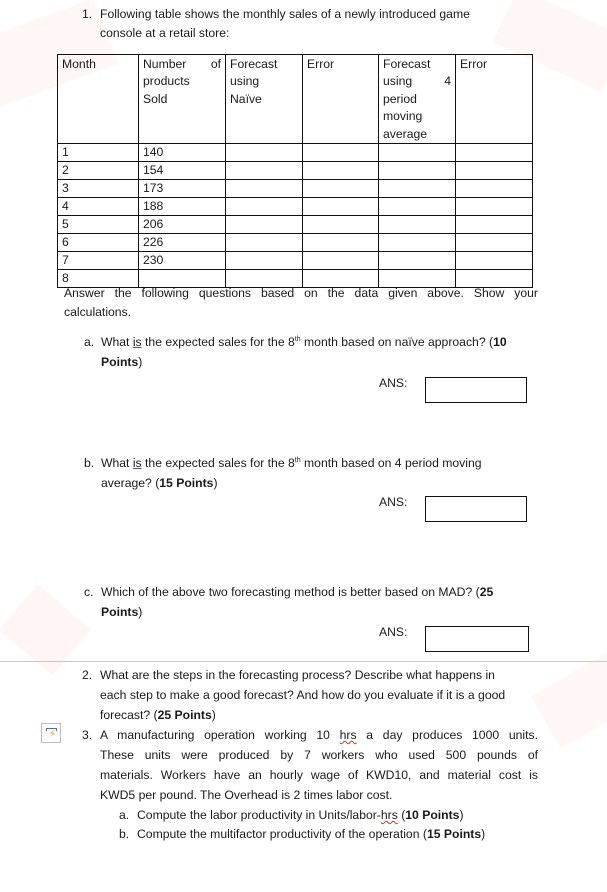 Image resolution: width=607 pixels, height=892 pixels. What do you see at coordinates (477, 639) in the screenshot?
I see `part-c-answer-box` at bounding box center [477, 639].